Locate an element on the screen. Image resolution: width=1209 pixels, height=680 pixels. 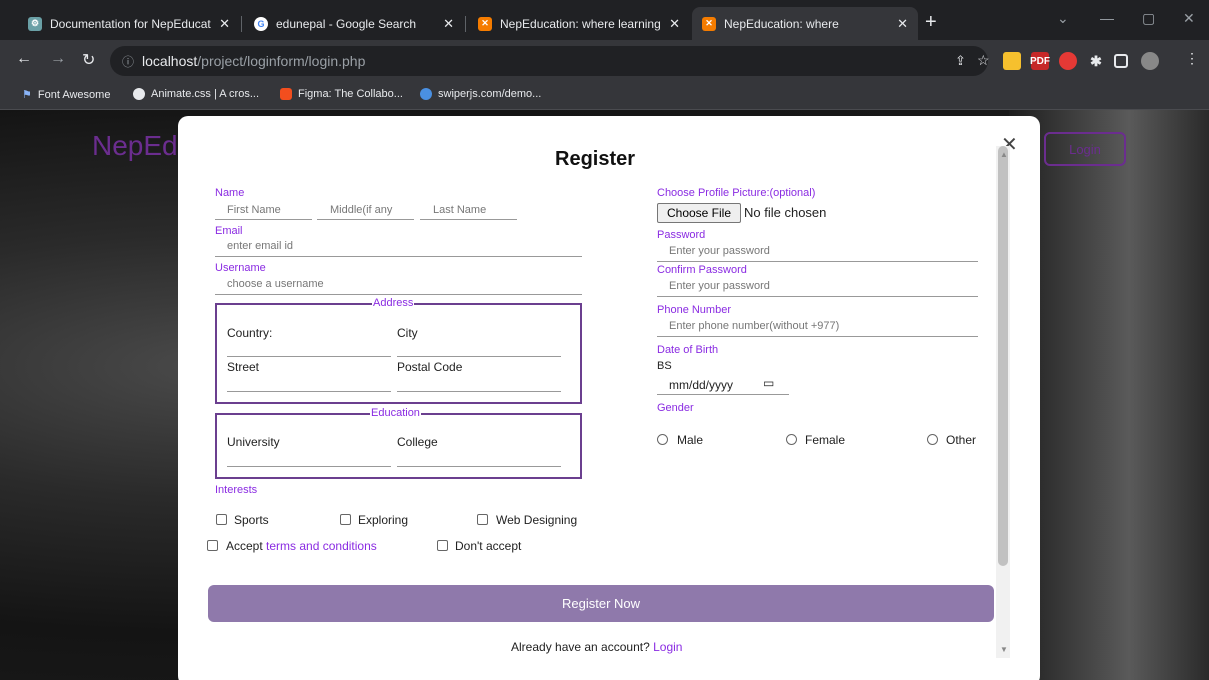
modal-scrollbar is located at coordinates (1003, 402).